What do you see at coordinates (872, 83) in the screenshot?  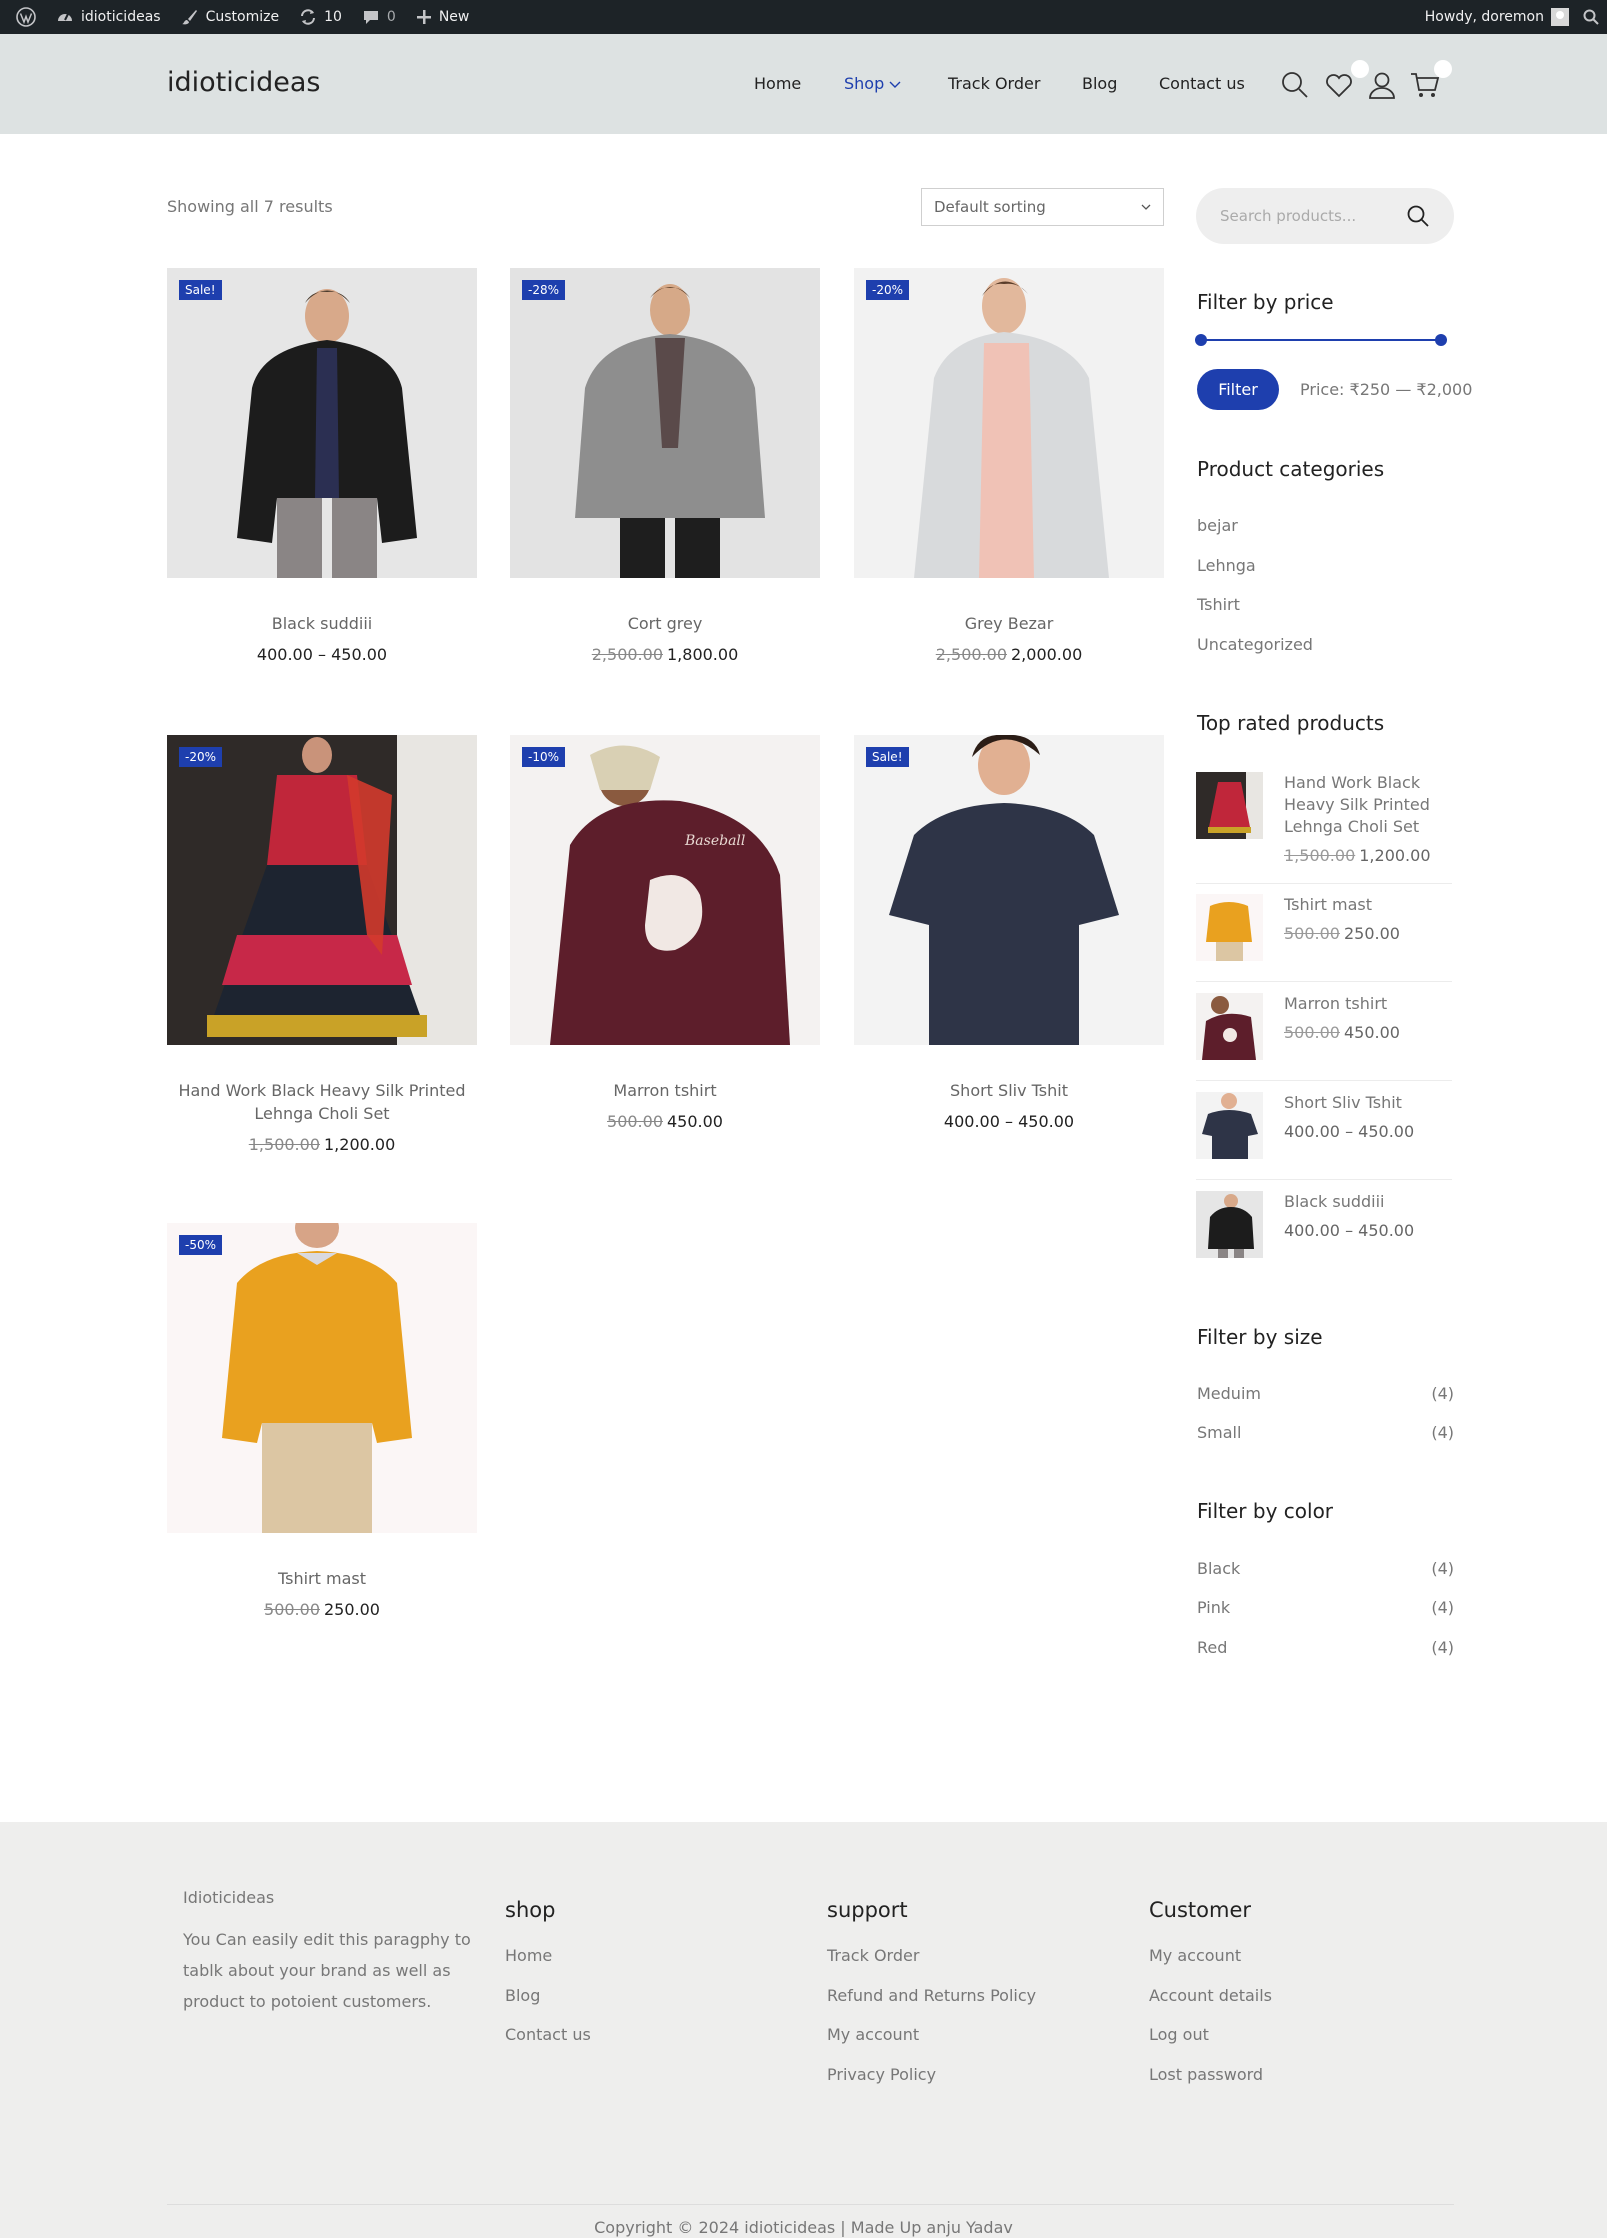 I see `nav-shop: Shop` at bounding box center [872, 83].